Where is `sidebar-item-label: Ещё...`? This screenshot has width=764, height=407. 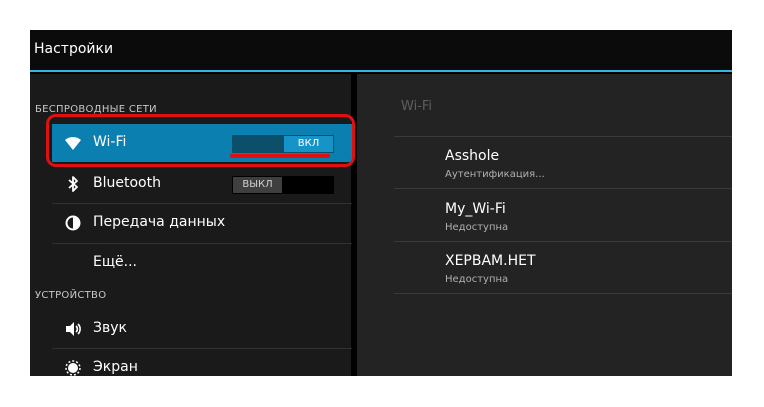 sidebar-item-label: Ещё... is located at coordinates (115, 262).